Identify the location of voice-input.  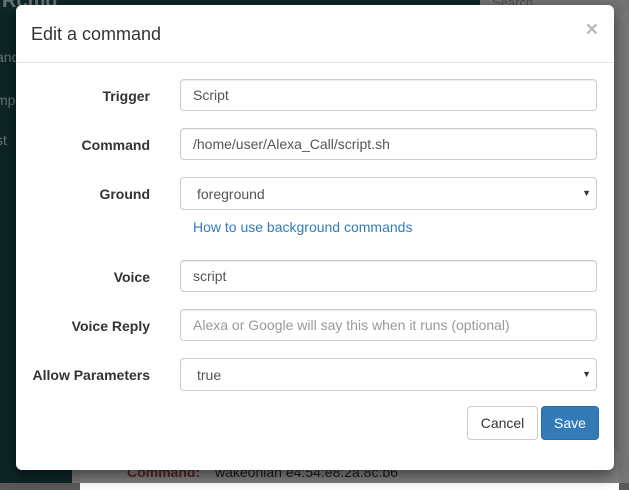
(388, 276).